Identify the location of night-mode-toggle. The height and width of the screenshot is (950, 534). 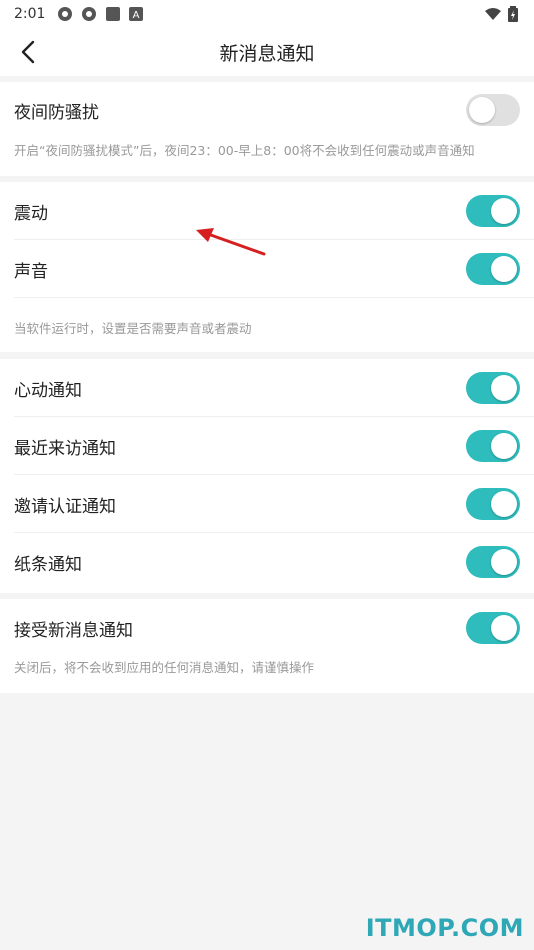
(493, 110).